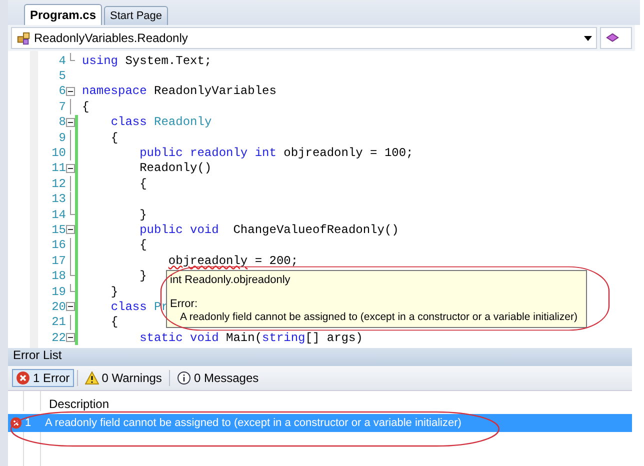  I want to click on class-icon, so click(23, 38).